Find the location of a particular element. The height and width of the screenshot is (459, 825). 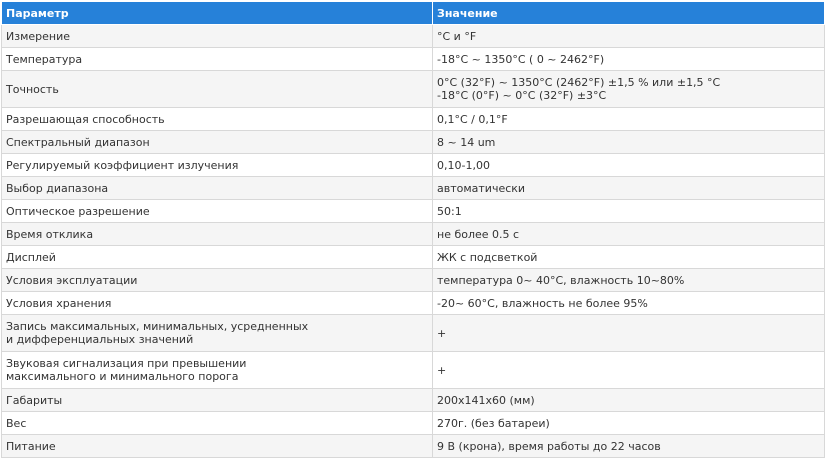

param-cell: Регулируемый коэффициент излучения is located at coordinates (217, 165).